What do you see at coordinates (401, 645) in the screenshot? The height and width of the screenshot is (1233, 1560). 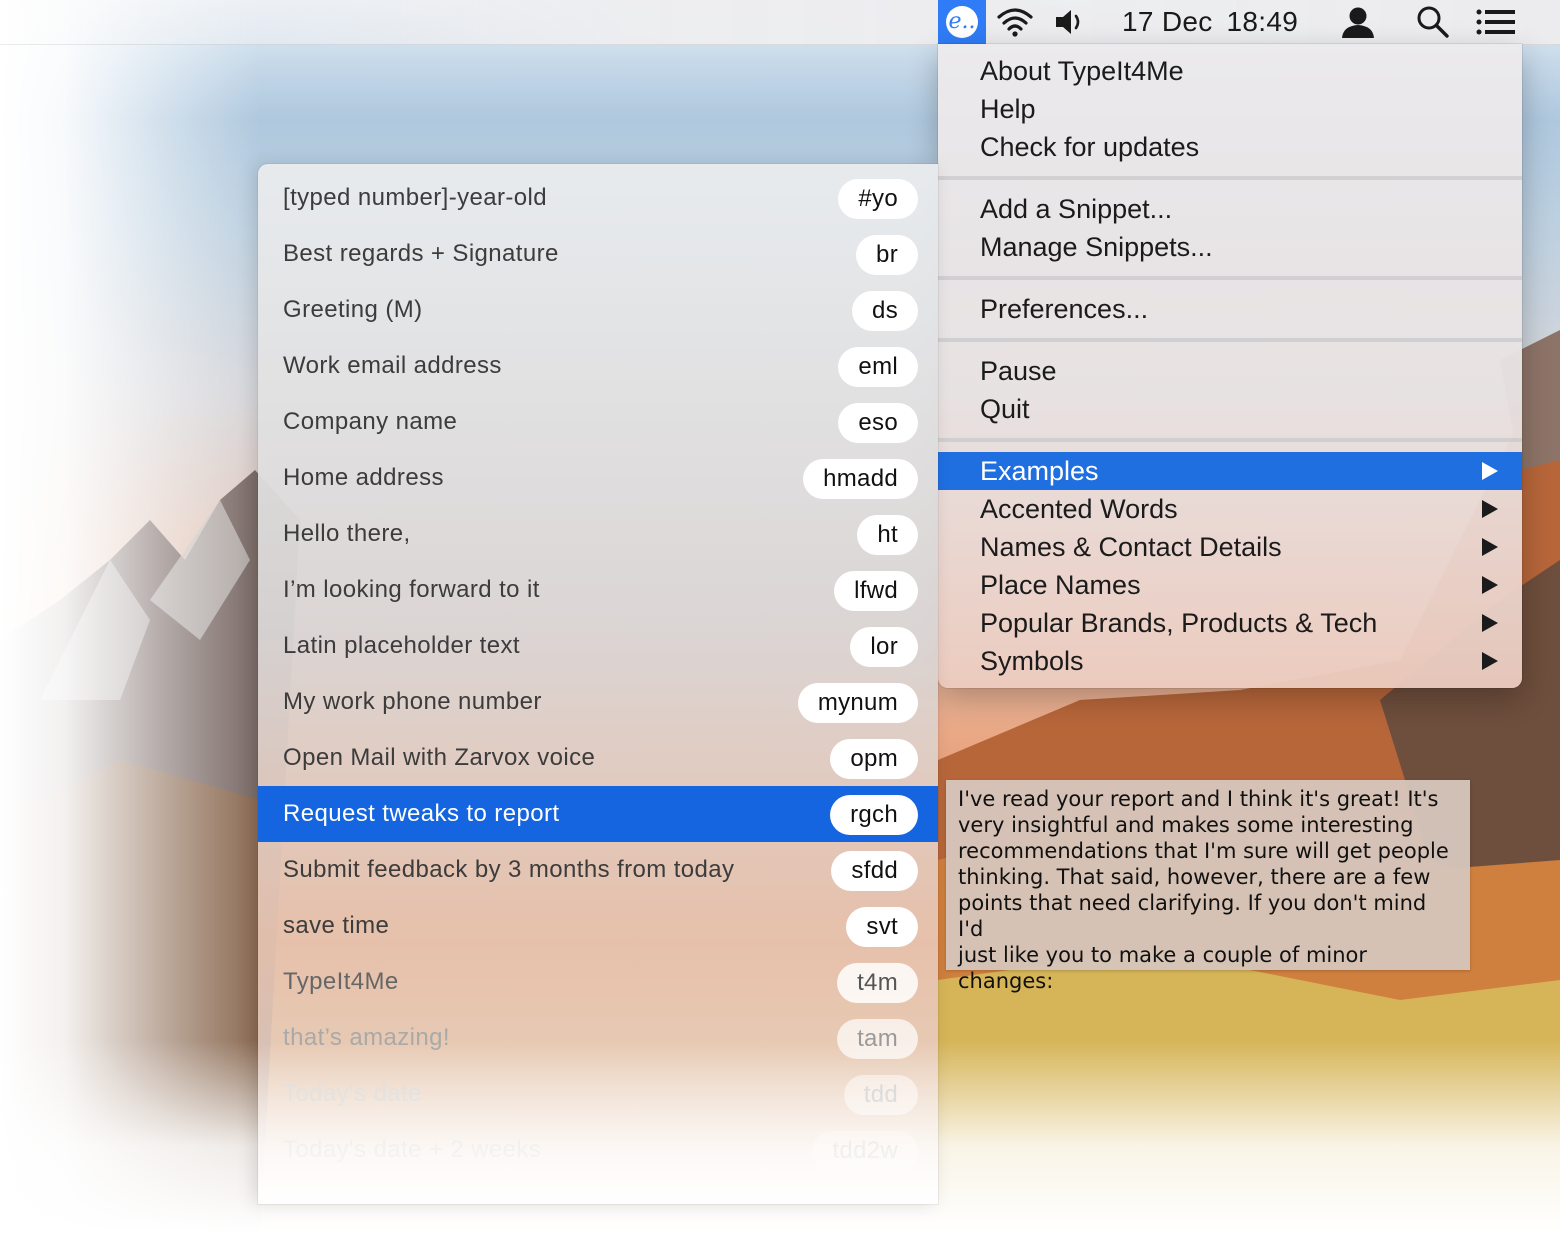 I see `snippet-label: Latin placeholder text` at bounding box center [401, 645].